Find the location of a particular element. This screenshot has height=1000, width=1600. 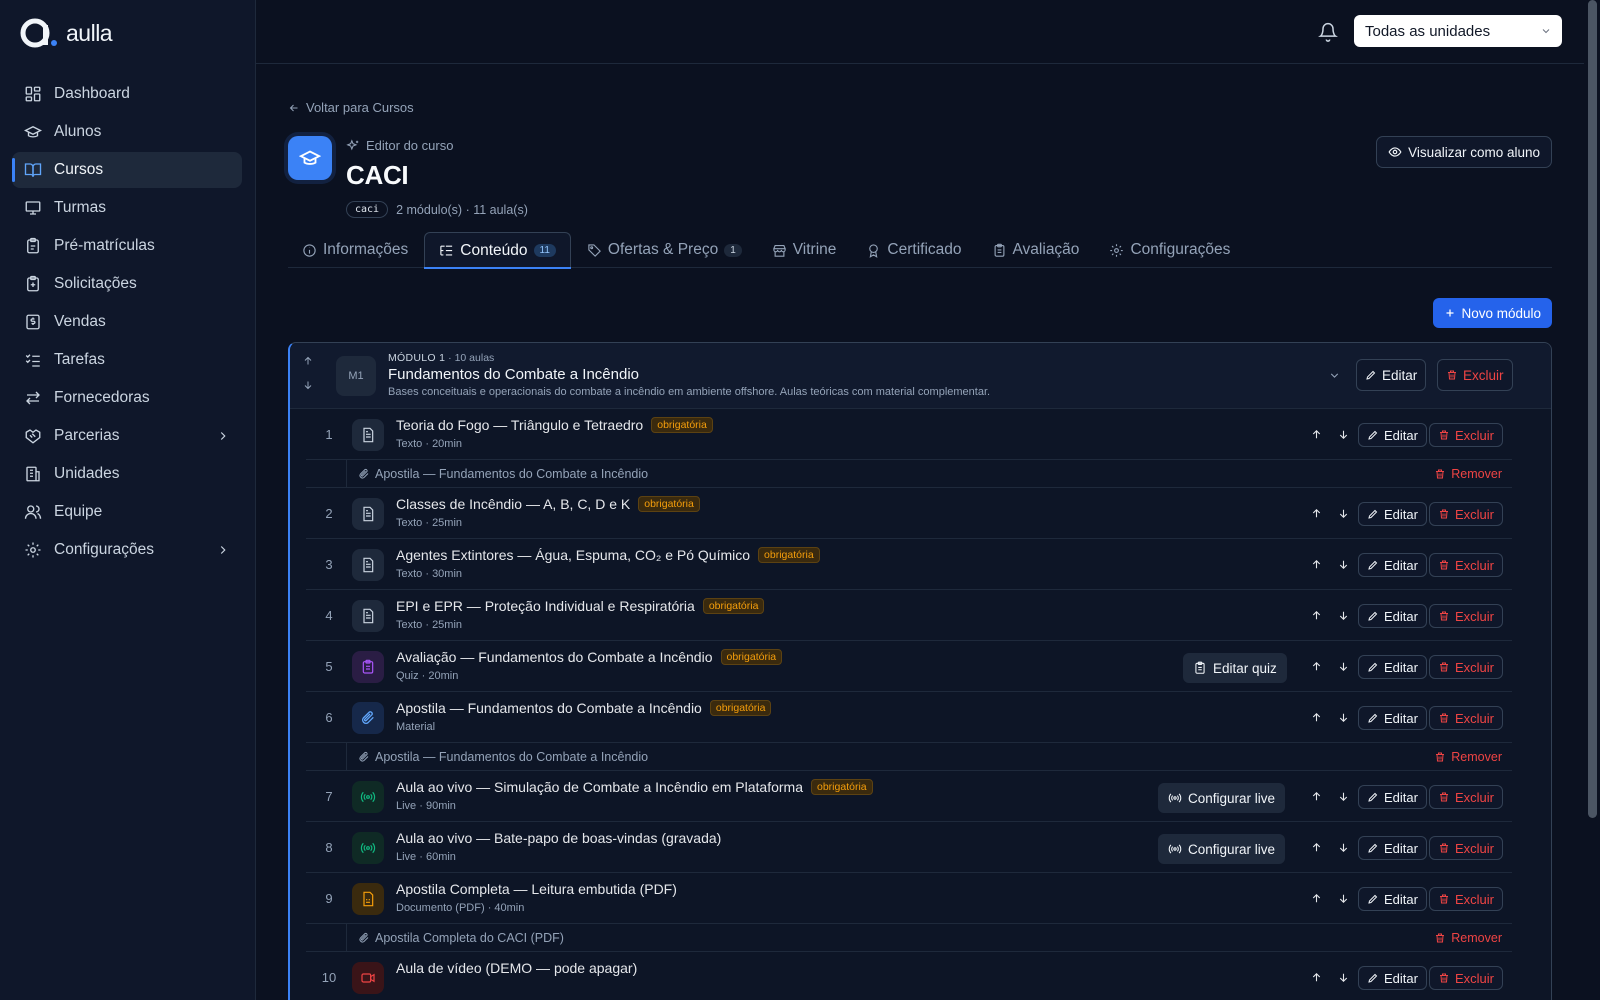

file-text-icon is located at coordinates (368, 435).